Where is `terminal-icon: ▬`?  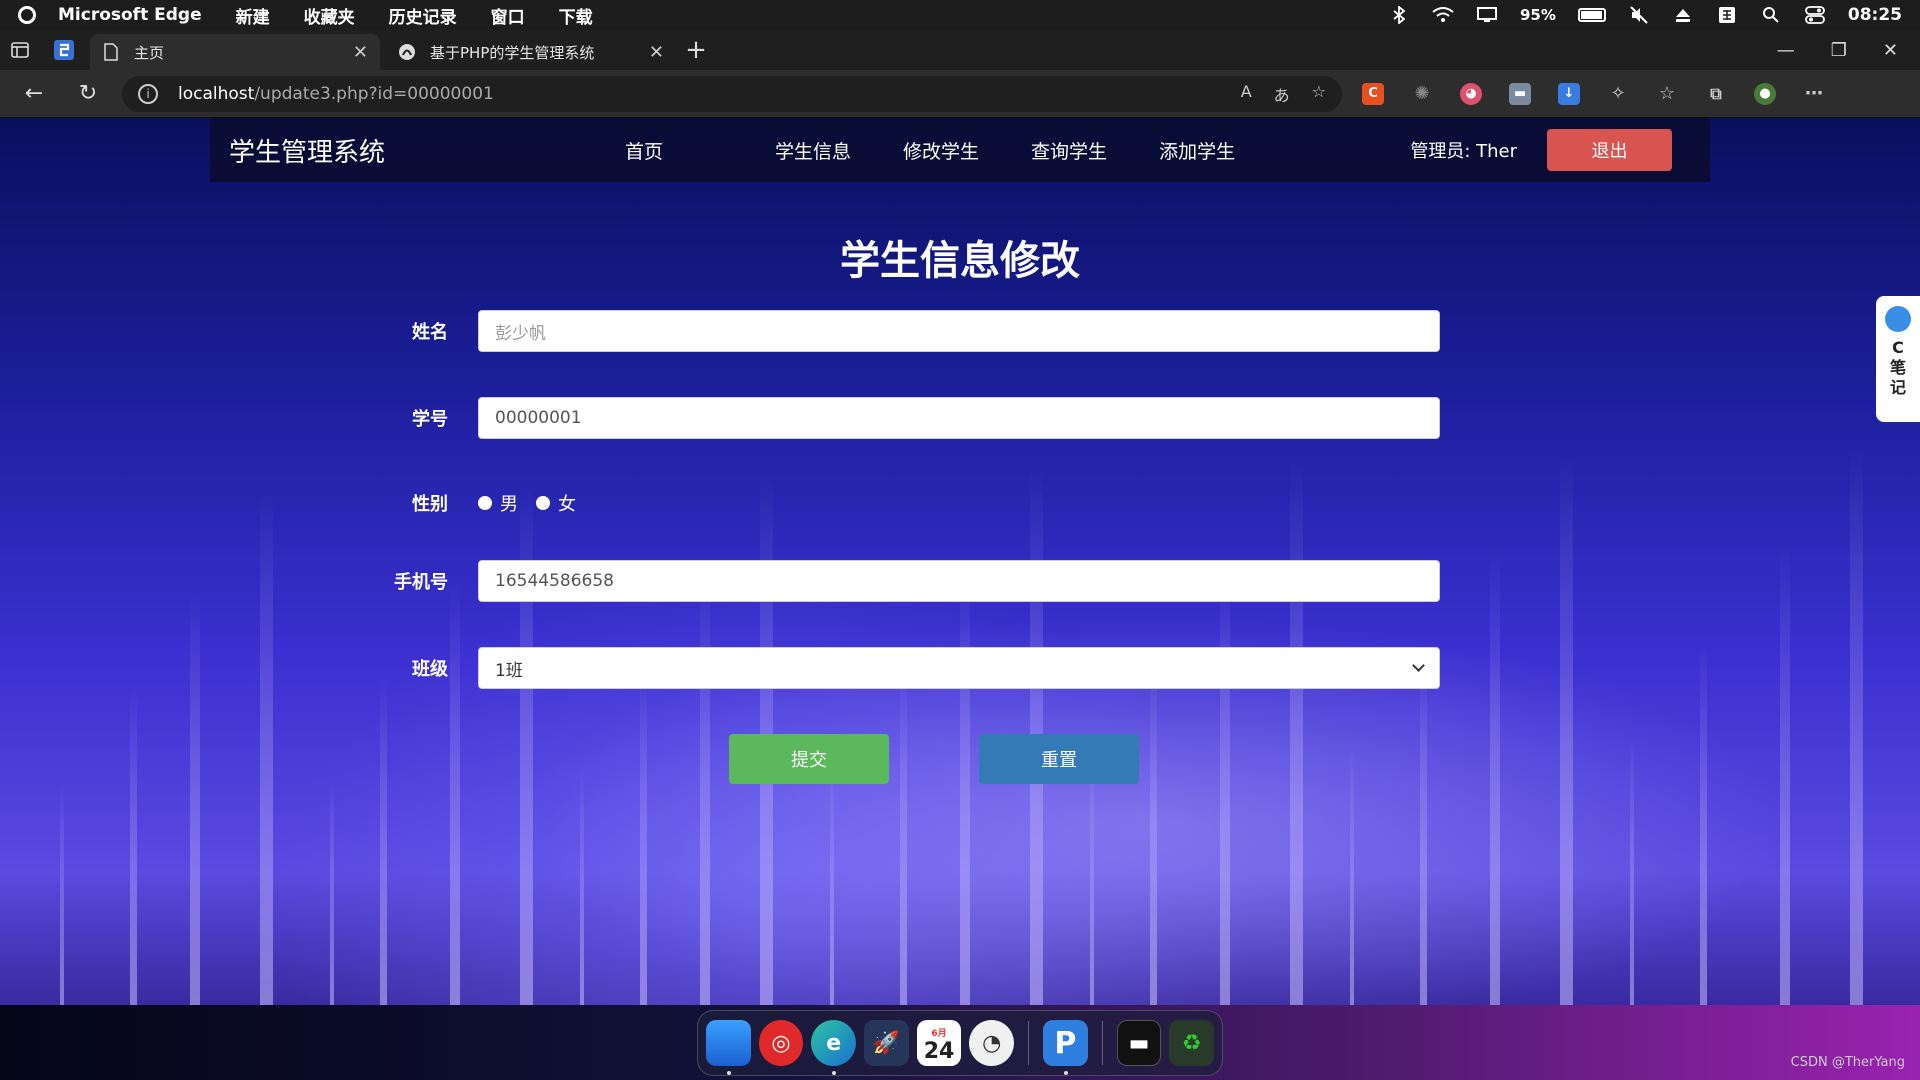
terminal-icon: ▬ is located at coordinates (1139, 1043).